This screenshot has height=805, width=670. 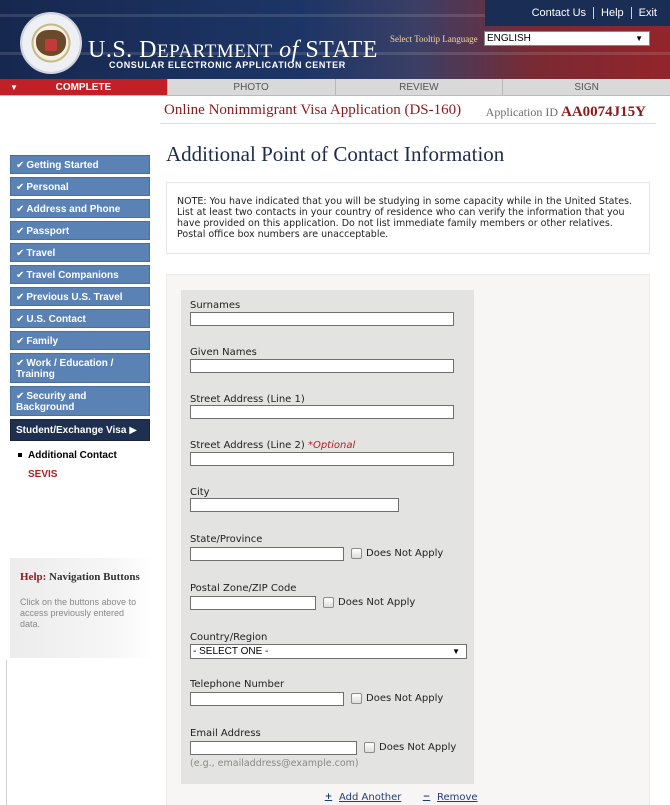 I want to click on sidebar-item-security: ✔ Security and Background, so click(x=80, y=401).